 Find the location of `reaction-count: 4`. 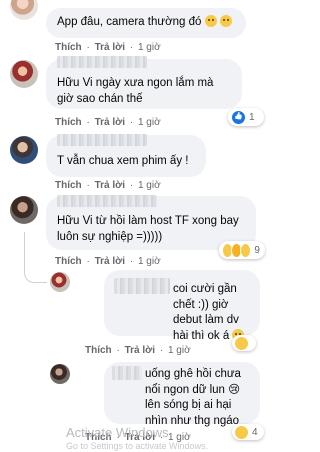

reaction-count: 4 is located at coordinates (255, 432).